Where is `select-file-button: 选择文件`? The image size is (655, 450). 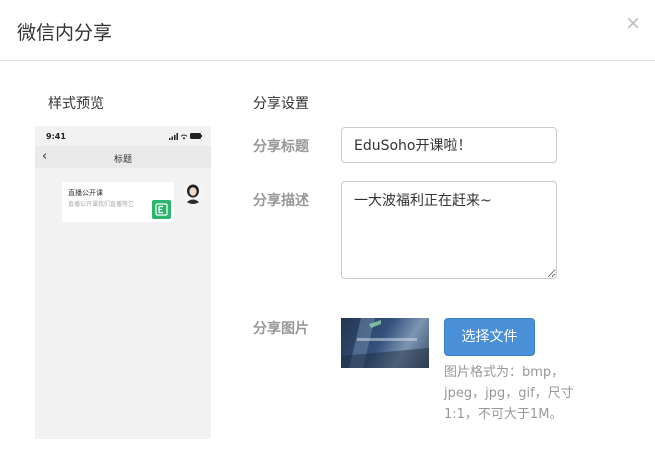
select-file-button: 选择文件 is located at coordinates (489, 337).